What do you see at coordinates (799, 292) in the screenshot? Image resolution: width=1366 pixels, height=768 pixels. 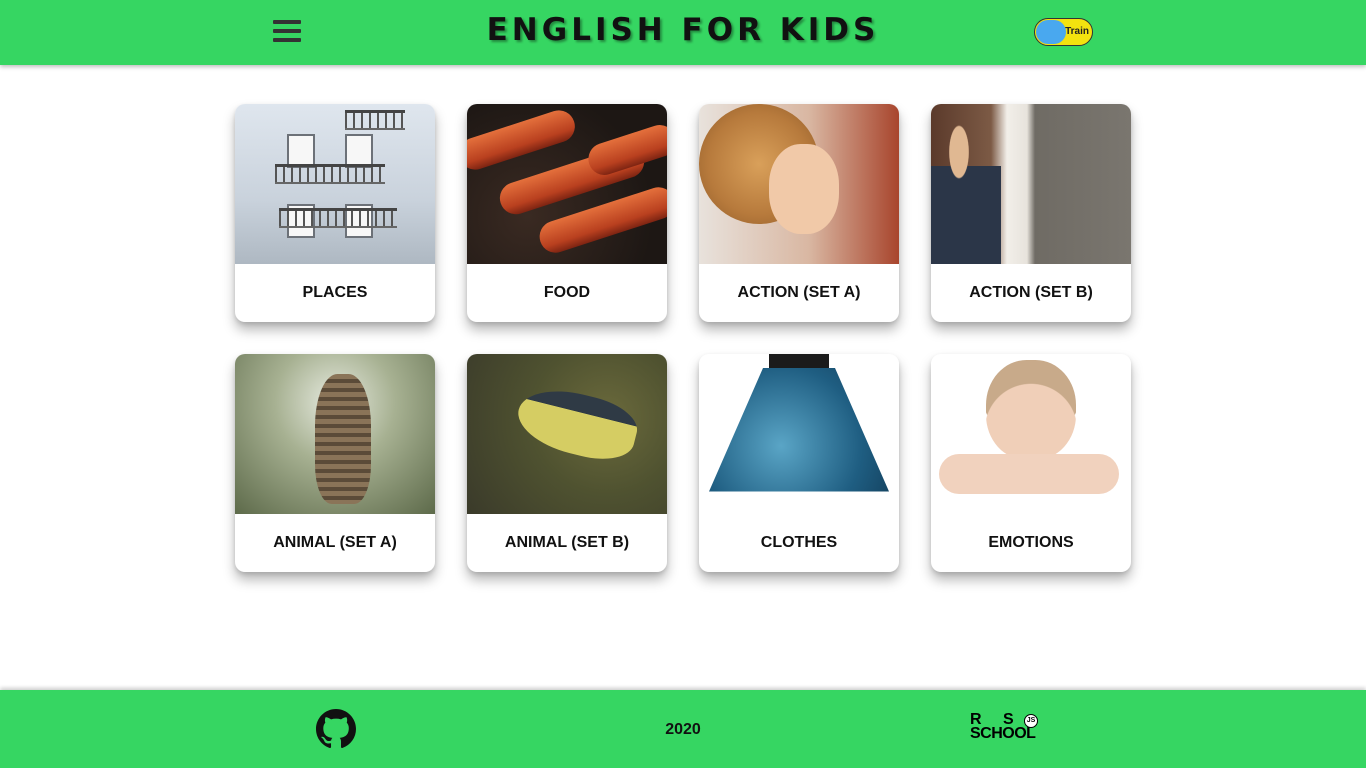 I see `category-label: ACTION (SET A)` at bounding box center [799, 292].